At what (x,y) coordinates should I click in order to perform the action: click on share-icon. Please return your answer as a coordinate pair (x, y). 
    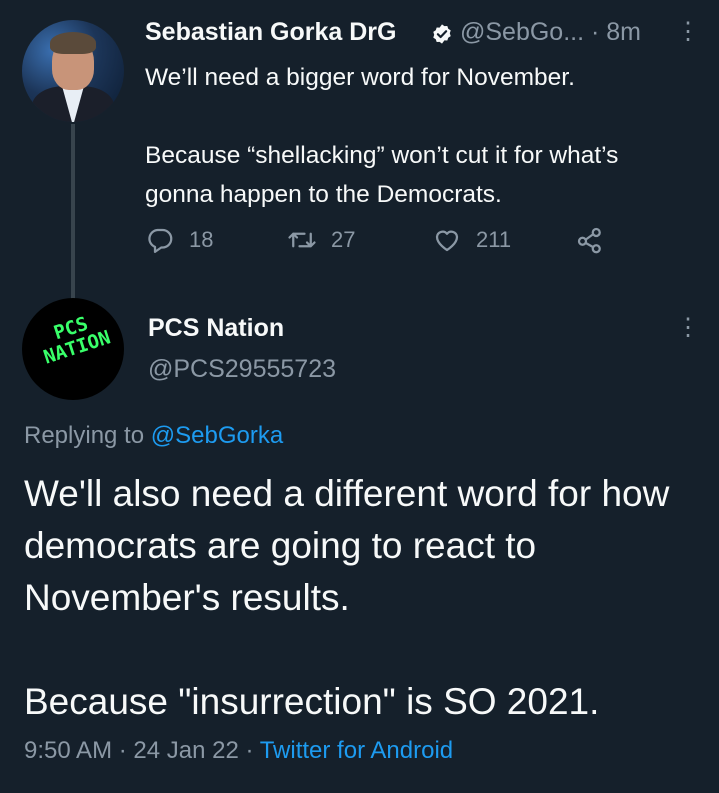
    Looking at the image, I should click on (589, 240).